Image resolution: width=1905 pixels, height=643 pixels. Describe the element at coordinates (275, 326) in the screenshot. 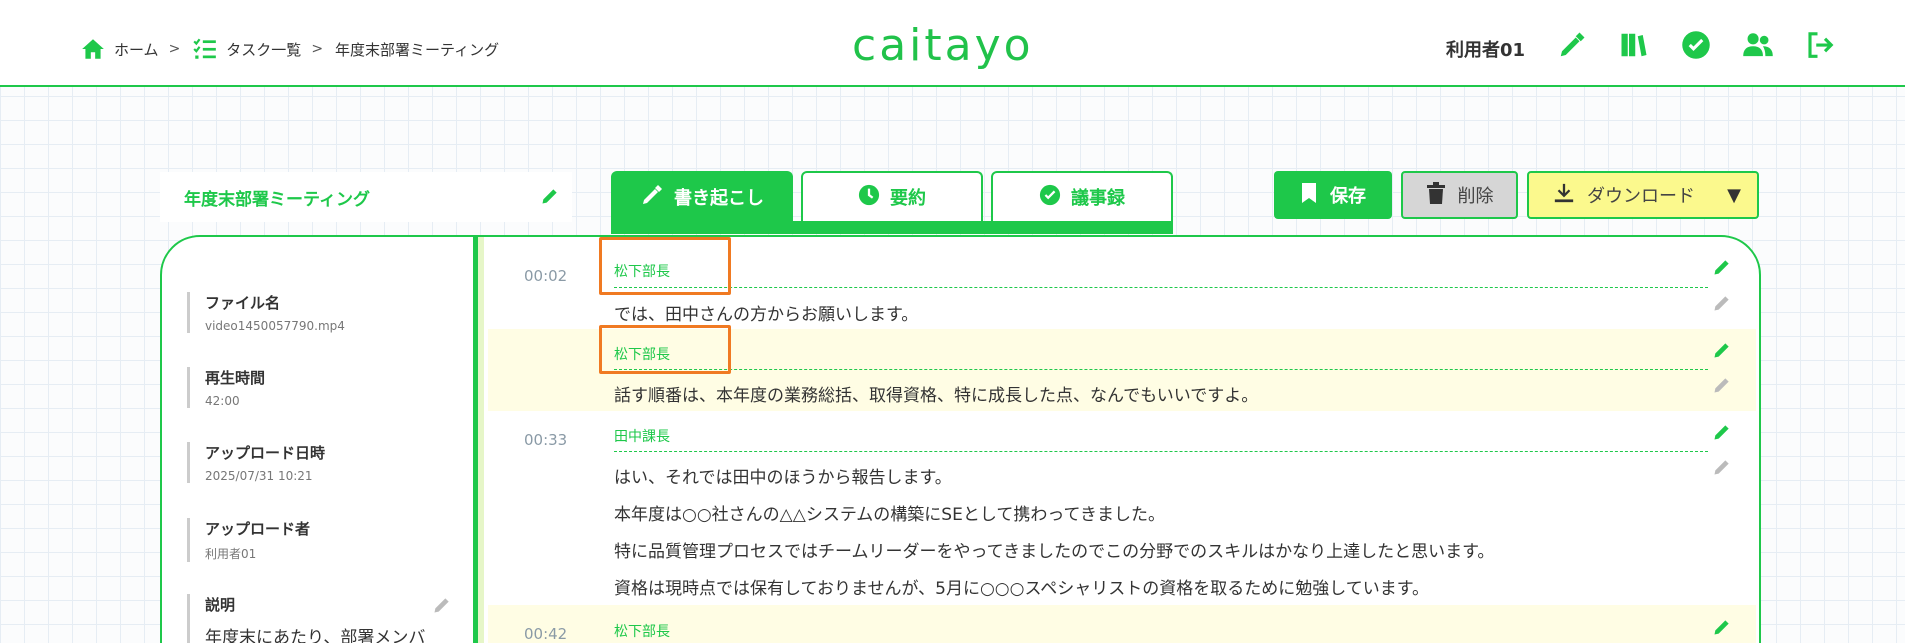

I see `file-name-value: video1450057790.mp4` at that location.